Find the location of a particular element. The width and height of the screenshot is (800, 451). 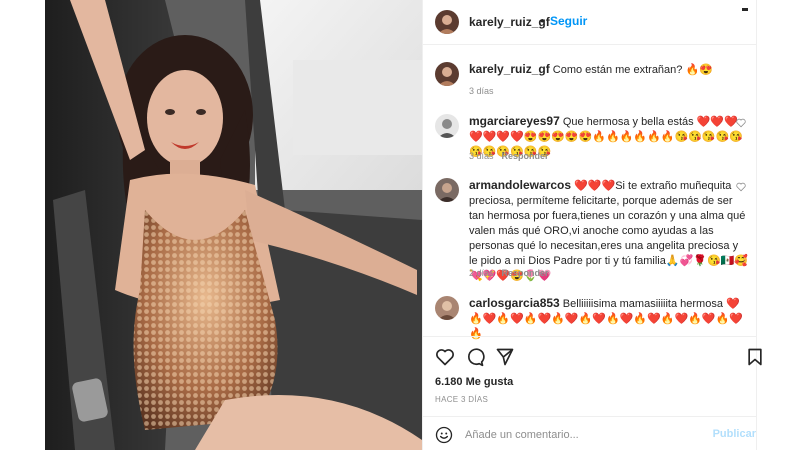

author-username: karely_ruiz_gf is located at coordinates (509, 22).